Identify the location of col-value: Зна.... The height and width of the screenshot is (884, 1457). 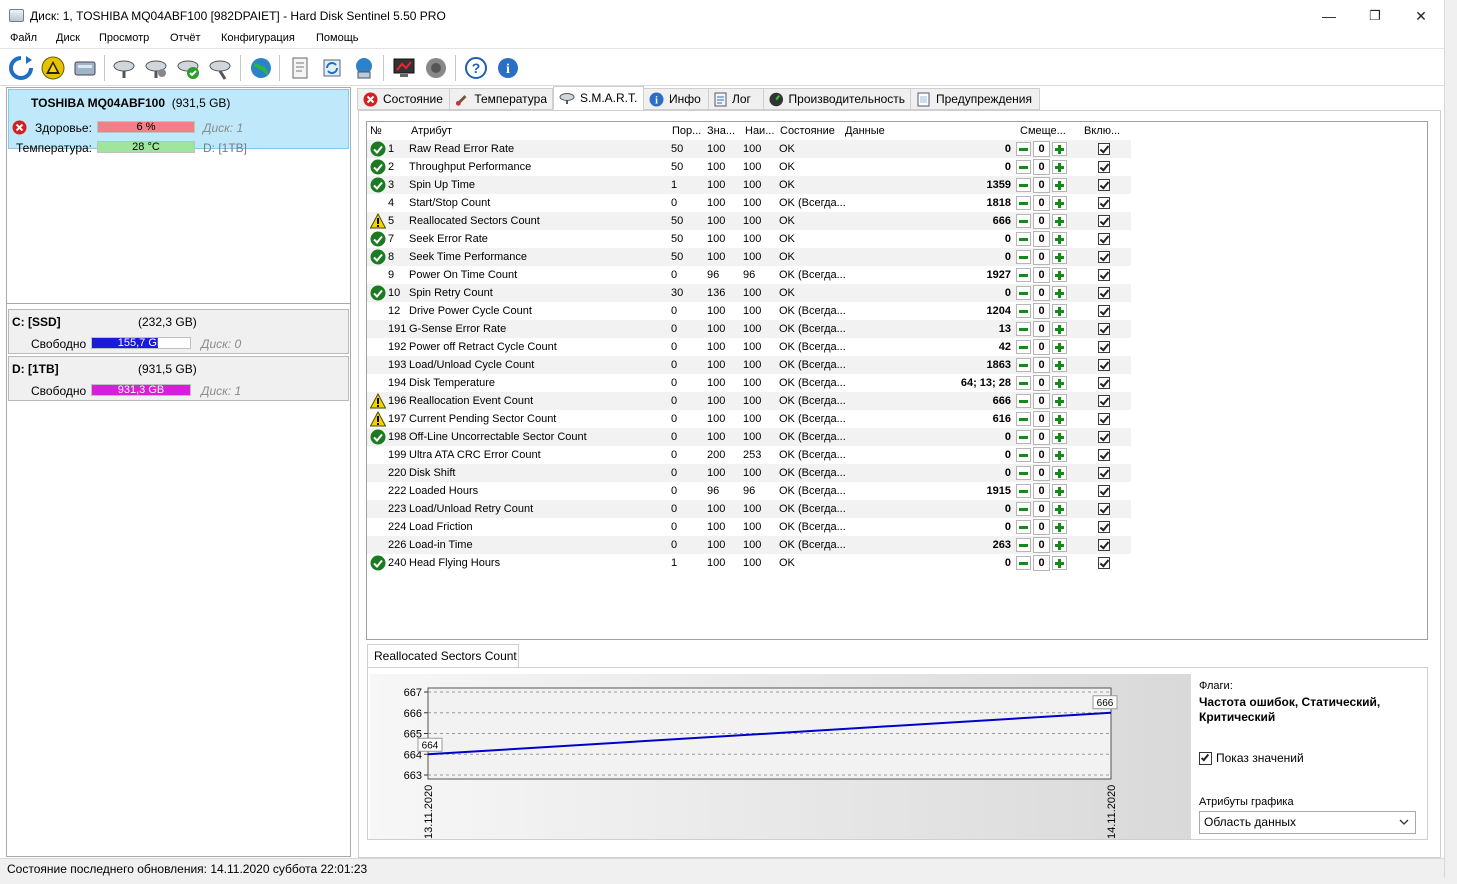
(721, 131).